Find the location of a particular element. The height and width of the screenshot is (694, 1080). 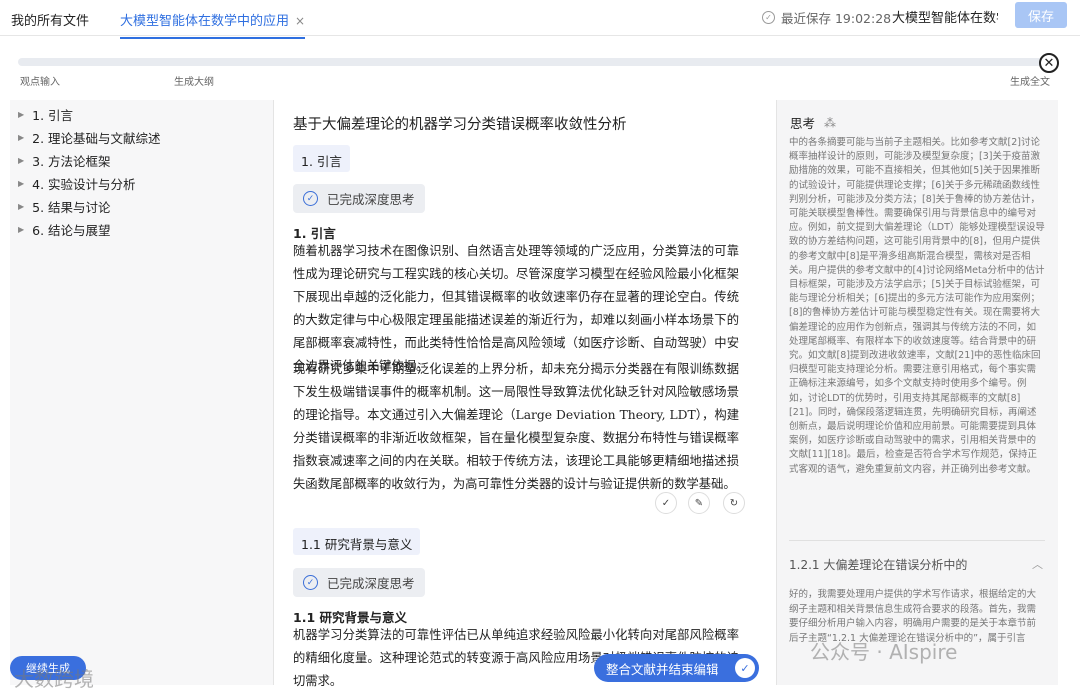

thinking-header: 思考 ⁂ is located at coordinates (813, 122).